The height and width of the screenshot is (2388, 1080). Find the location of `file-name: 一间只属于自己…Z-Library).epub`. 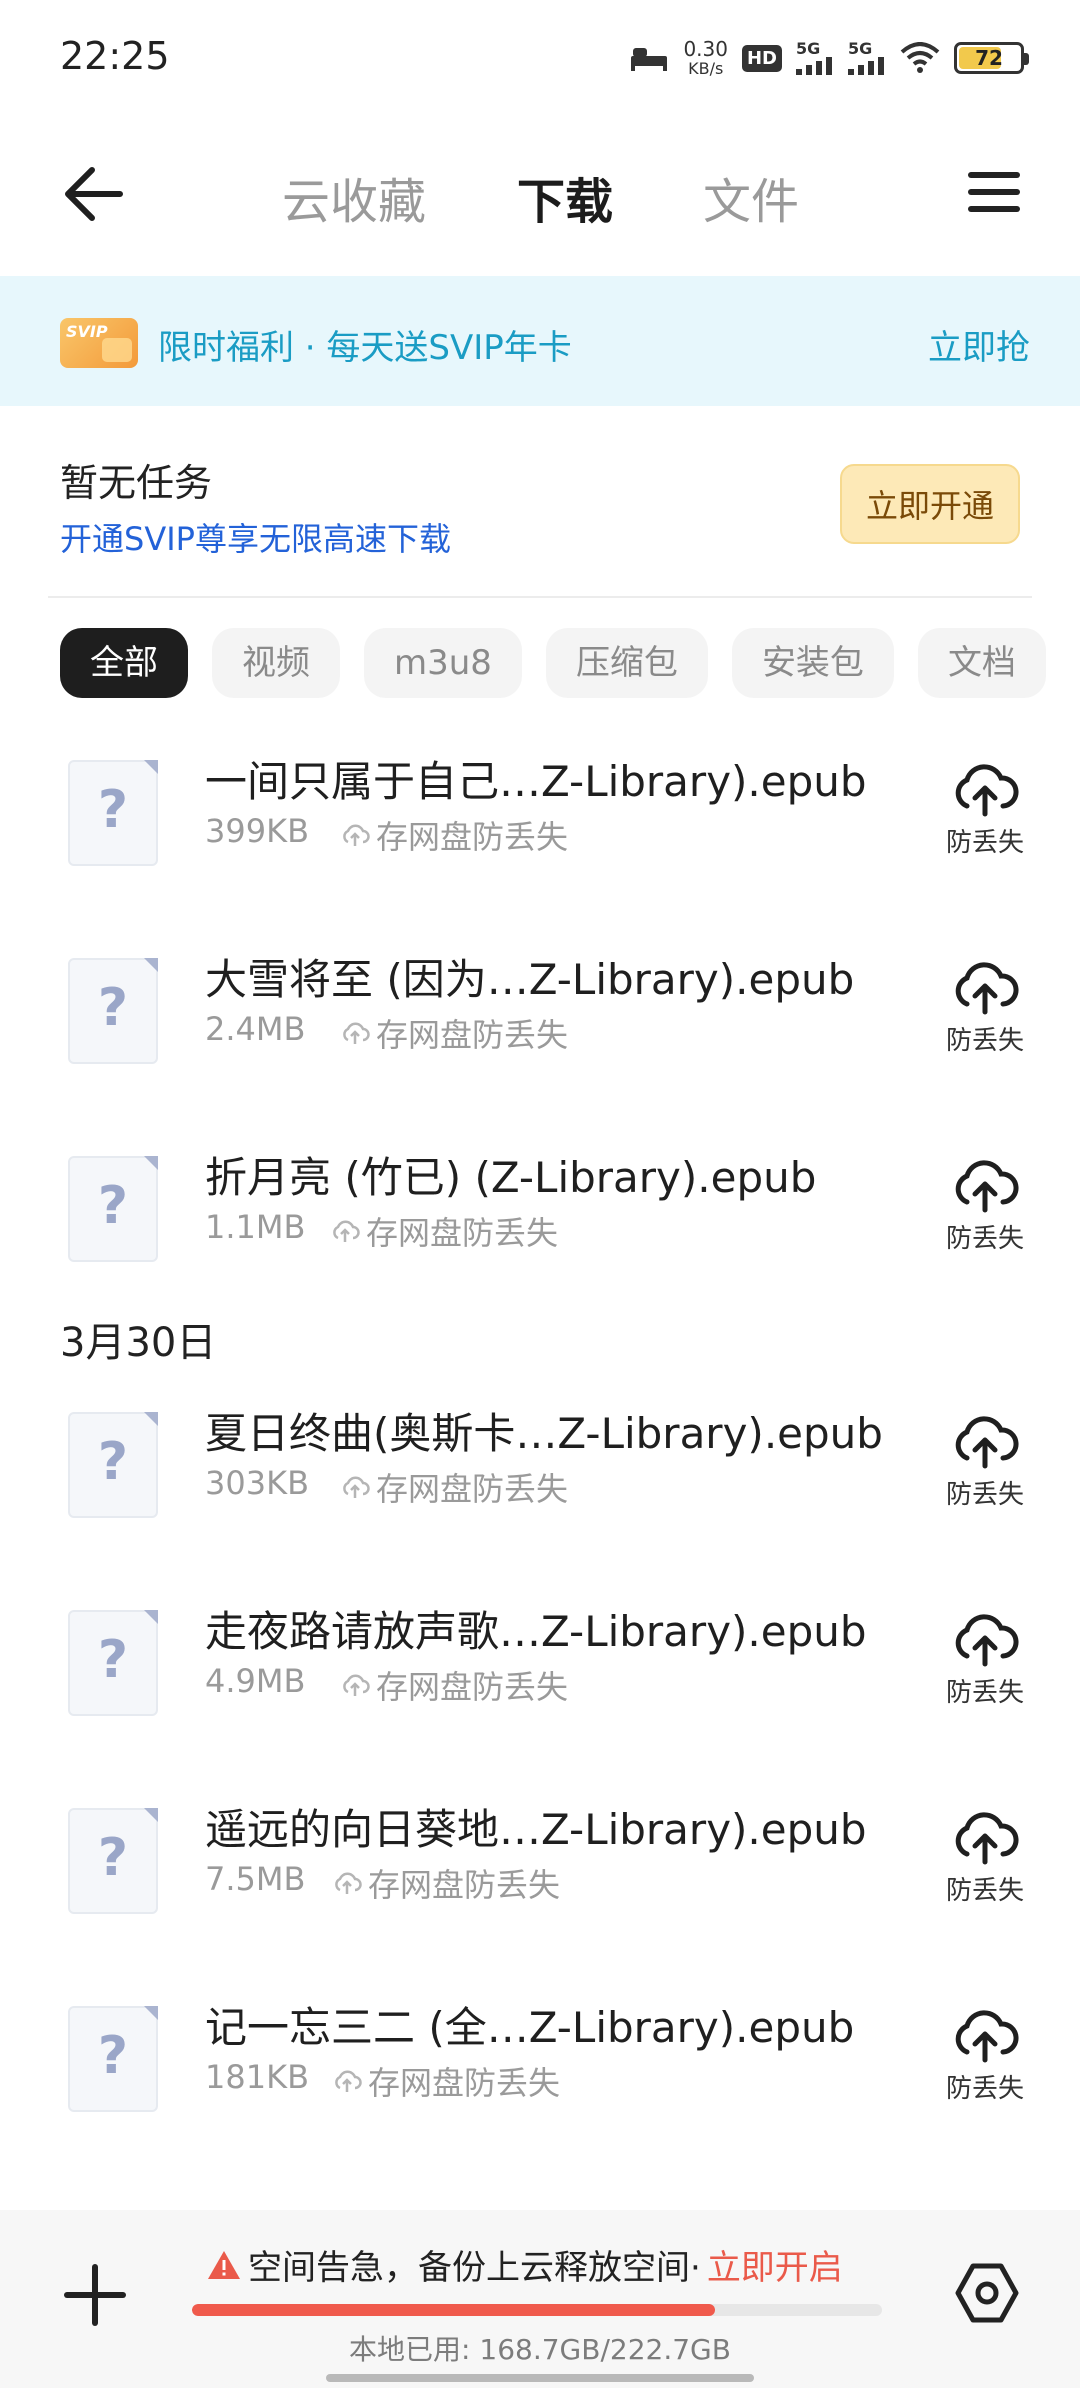

file-name: 一间只属于自己…Z-Library).epub is located at coordinates (536, 781).